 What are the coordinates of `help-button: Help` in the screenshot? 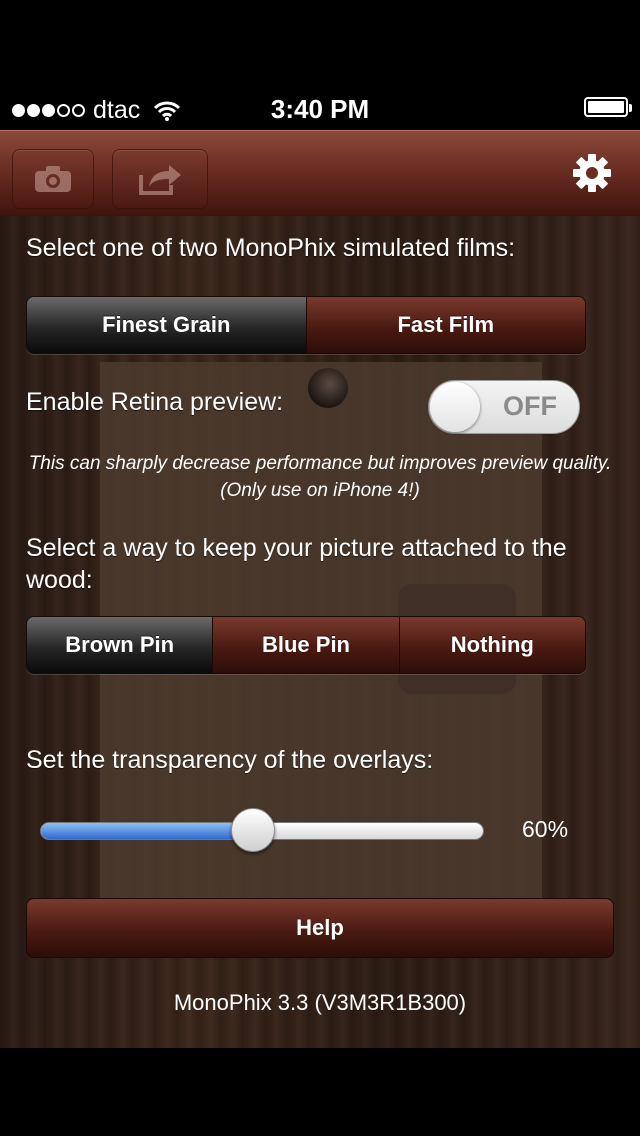 It's located at (320, 928).